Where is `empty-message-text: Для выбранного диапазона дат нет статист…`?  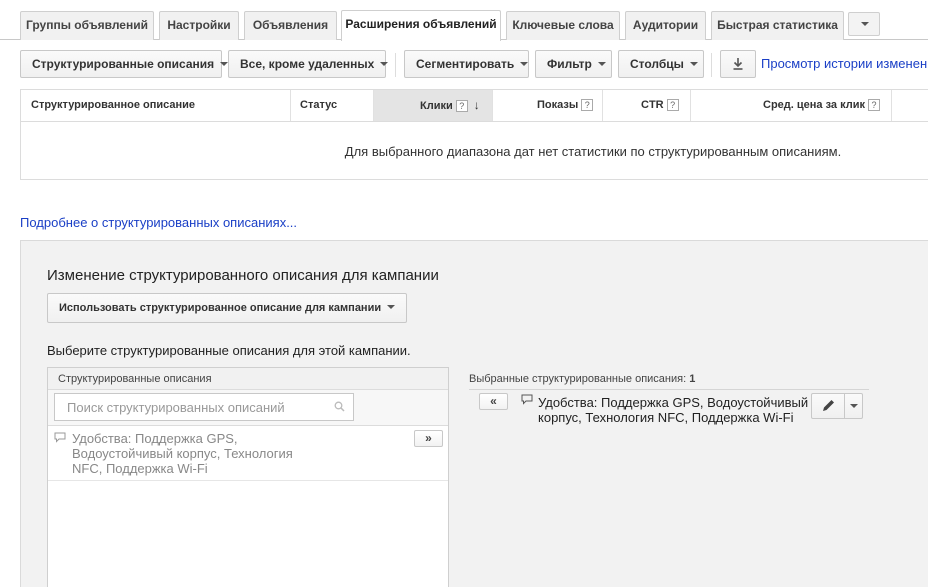
empty-message-text: Для выбранного диапазона дат нет статист… is located at coordinates (593, 151).